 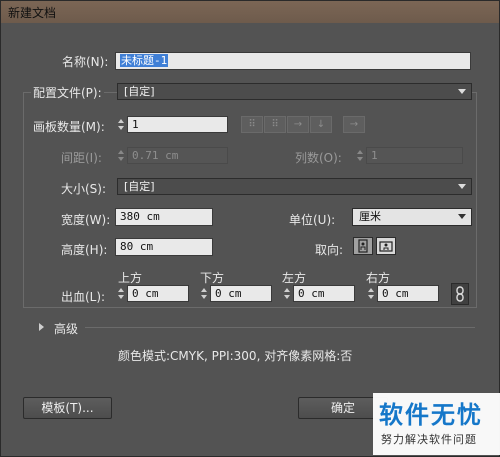 What do you see at coordinates (250, 12) in the screenshot?
I see `title-bar: 新建文档` at bounding box center [250, 12].